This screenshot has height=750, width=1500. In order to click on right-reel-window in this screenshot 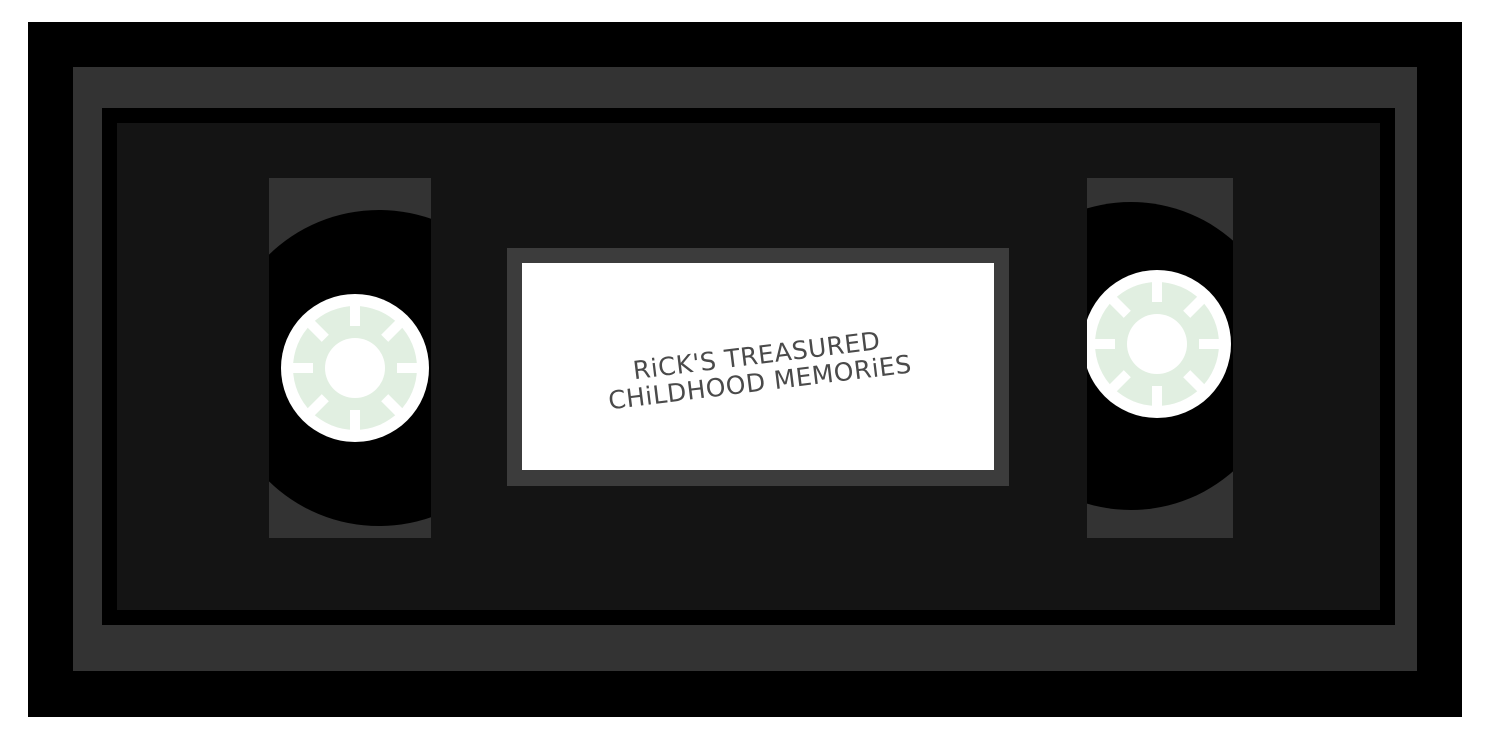, I will do `click(1160, 358)`.